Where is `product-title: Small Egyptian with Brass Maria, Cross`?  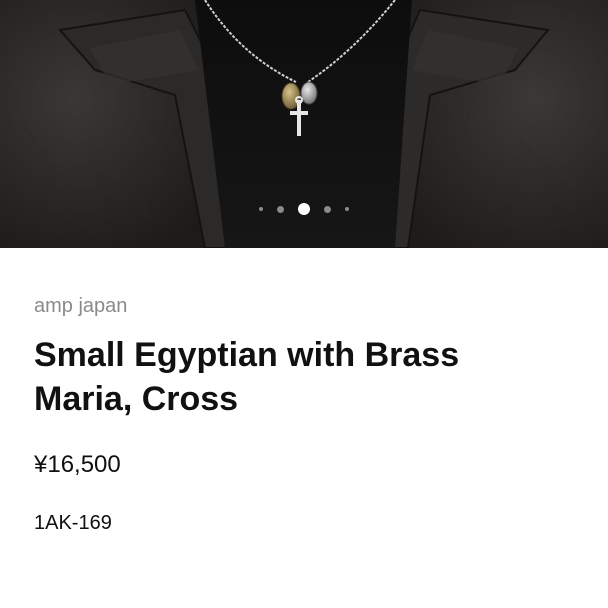 product-title: Small Egyptian with Brass Maria, Cross is located at coordinates (247, 377).